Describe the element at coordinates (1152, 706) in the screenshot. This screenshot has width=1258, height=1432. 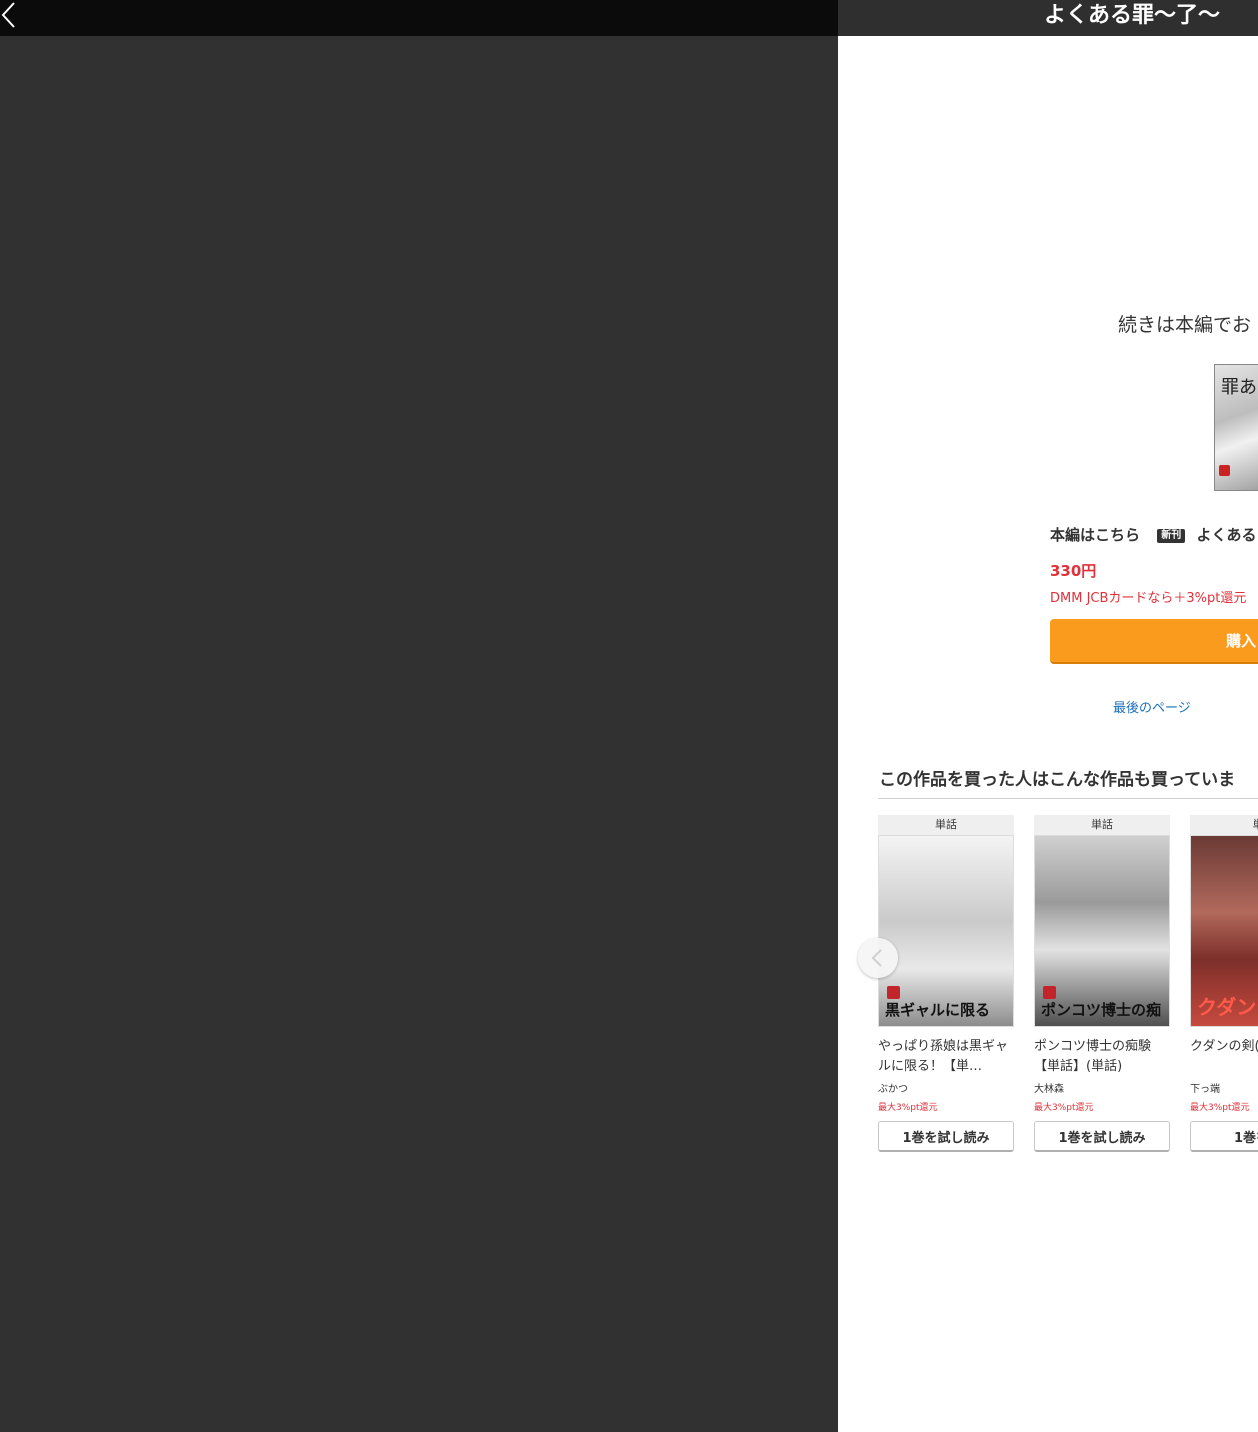
I see `last-page-link: 最後のページ` at that location.